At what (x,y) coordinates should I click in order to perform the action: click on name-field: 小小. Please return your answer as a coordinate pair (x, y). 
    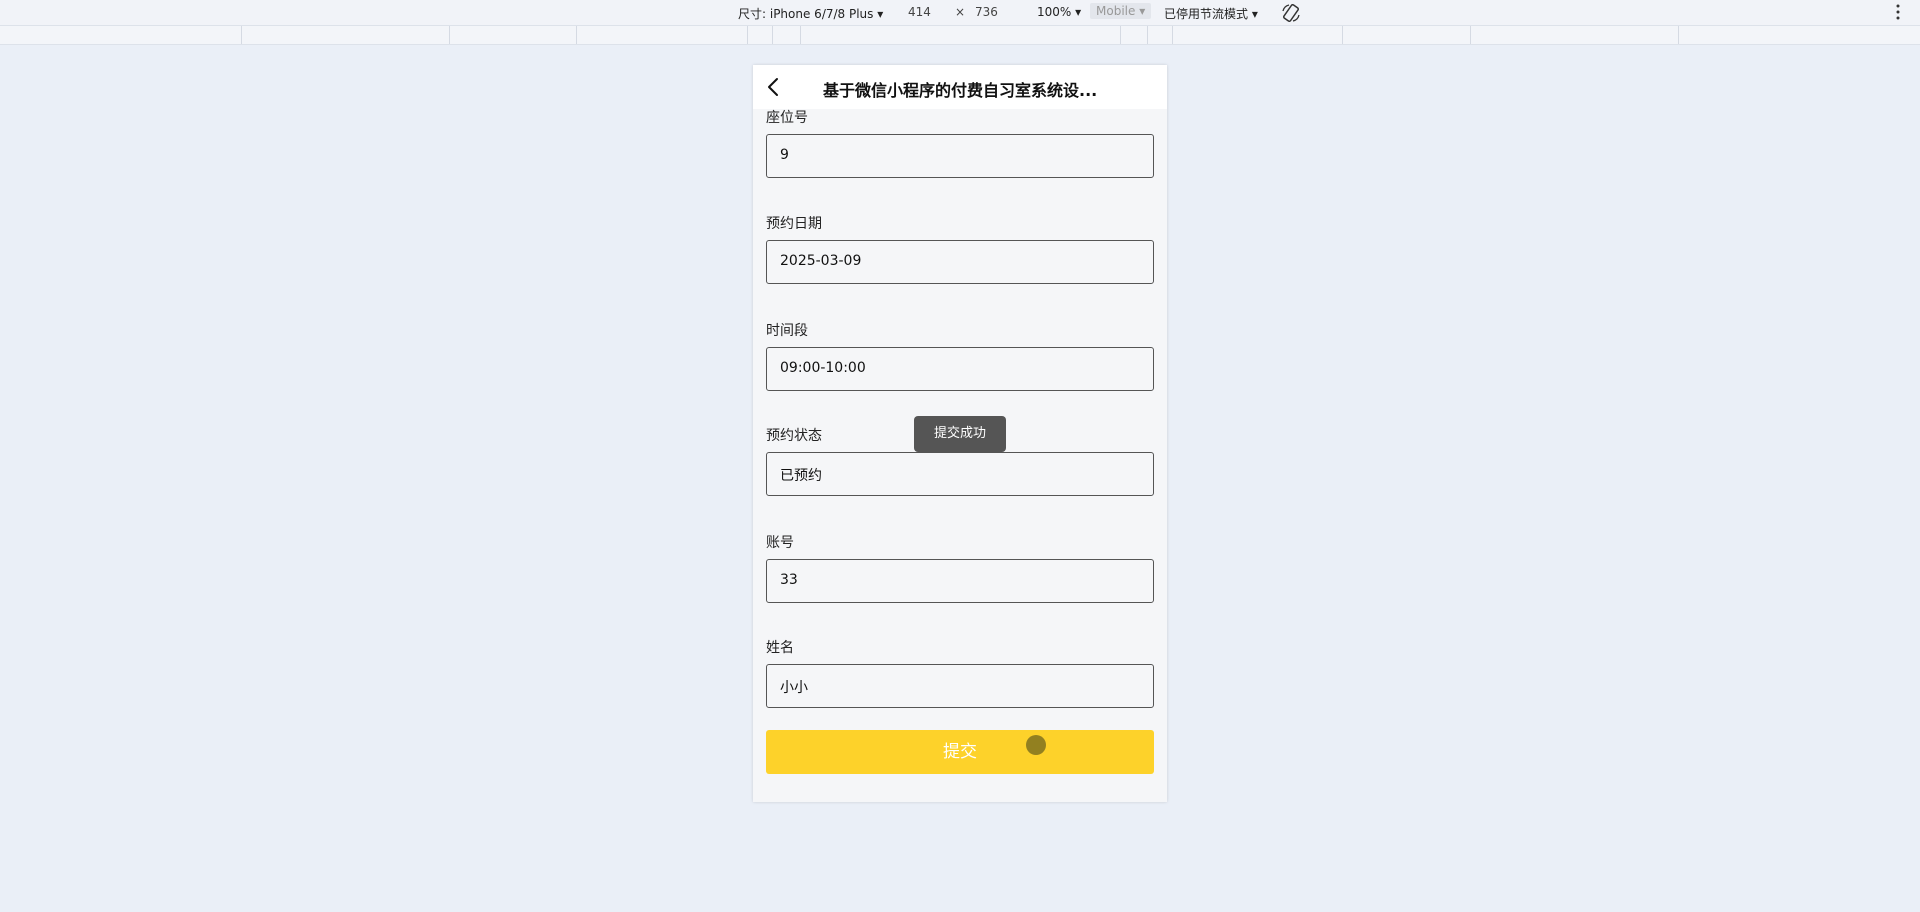
    Looking at the image, I should click on (960, 686).